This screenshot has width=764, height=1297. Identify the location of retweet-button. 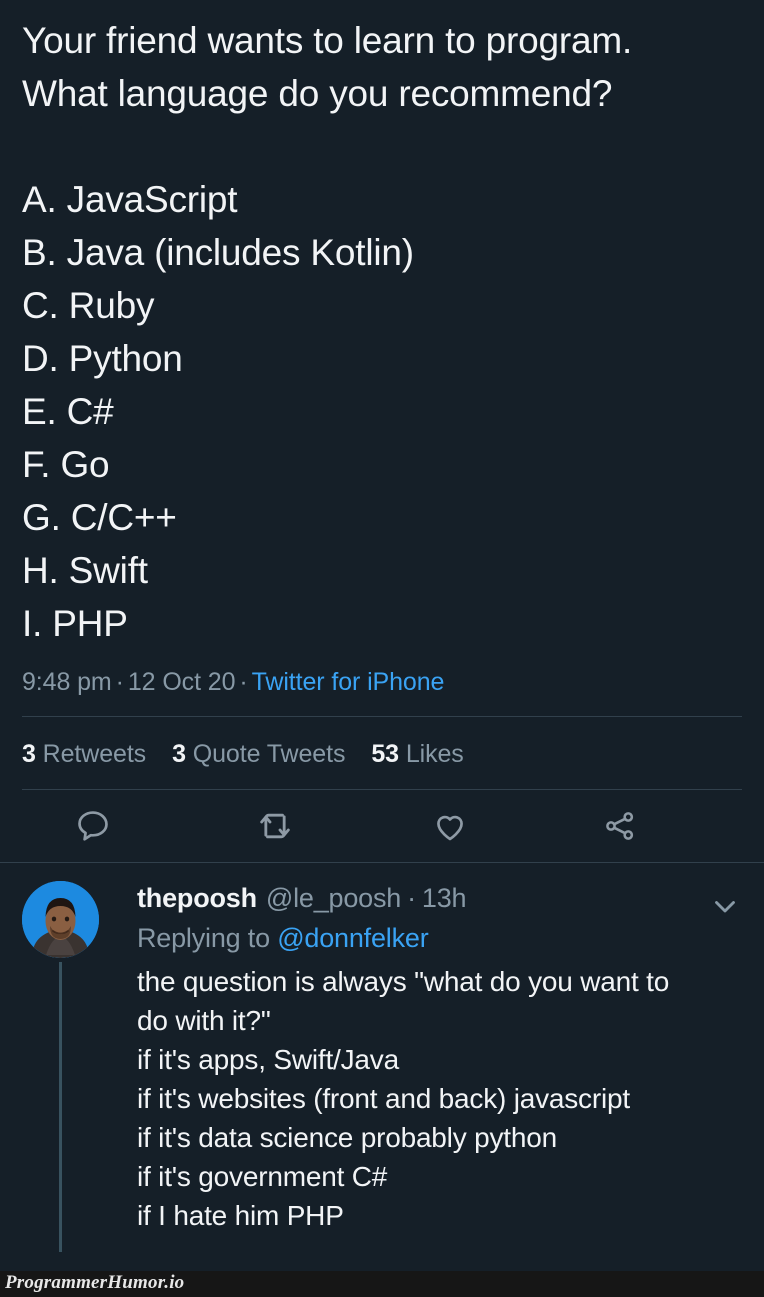
(305, 826).